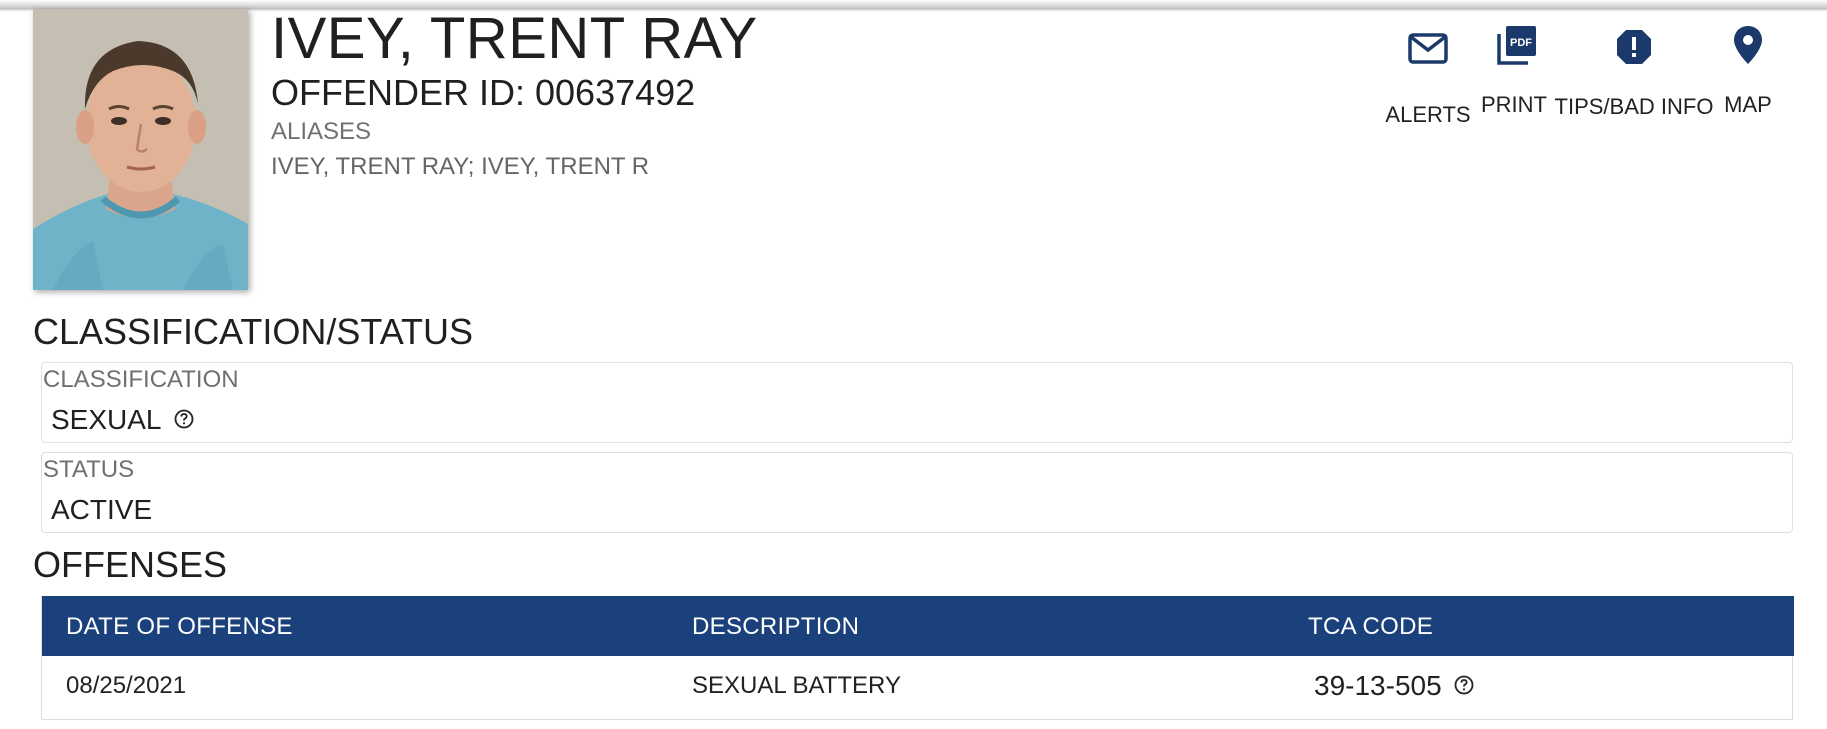  Describe the element at coordinates (1634, 70) in the screenshot. I see `tips-bad-info-button: TIPS/BAD INFO` at that location.